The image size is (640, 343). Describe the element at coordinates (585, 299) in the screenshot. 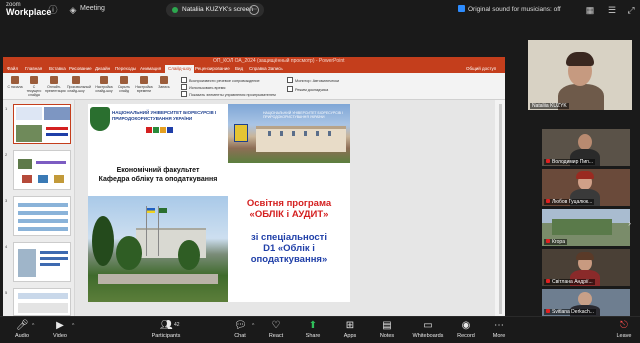

I see `participant-face` at that location.